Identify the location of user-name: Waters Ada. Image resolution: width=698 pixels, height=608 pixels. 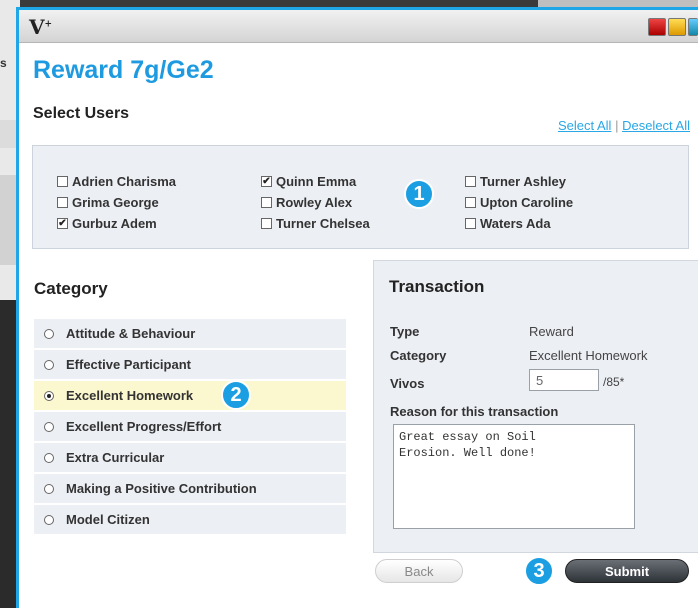
(515, 223).